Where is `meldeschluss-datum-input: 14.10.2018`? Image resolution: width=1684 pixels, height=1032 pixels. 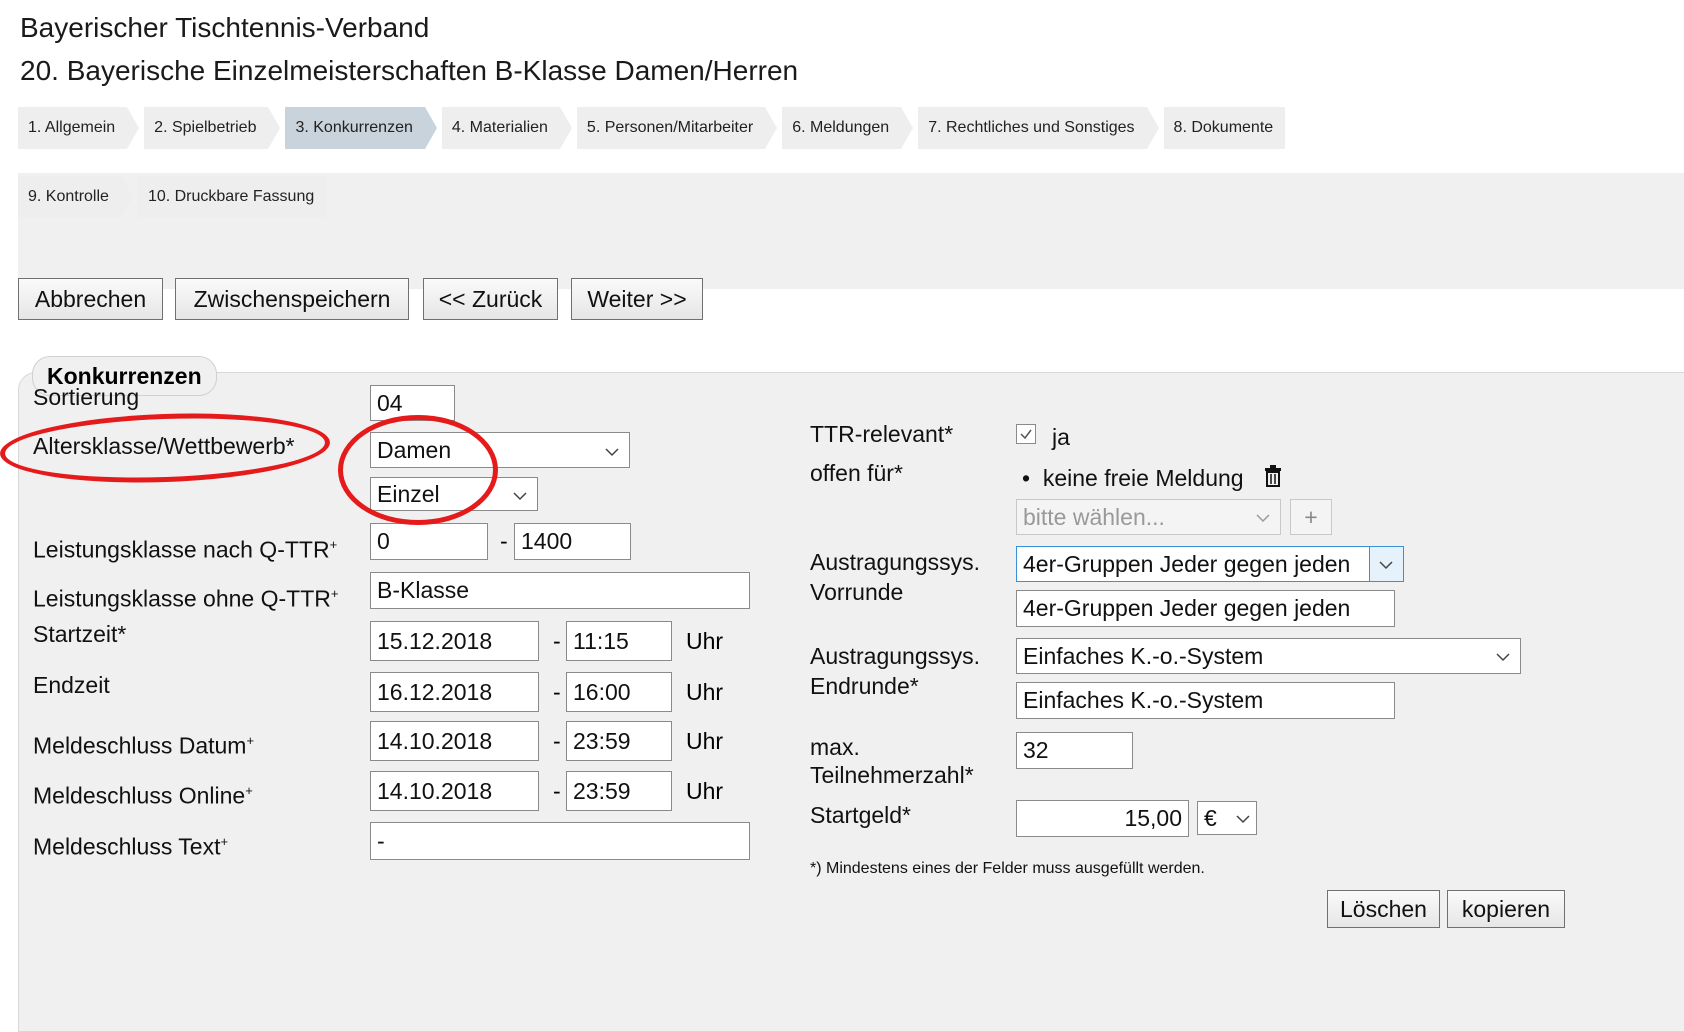 meldeschluss-datum-input: 14.10.2018 is located at coordinates (454, 741).